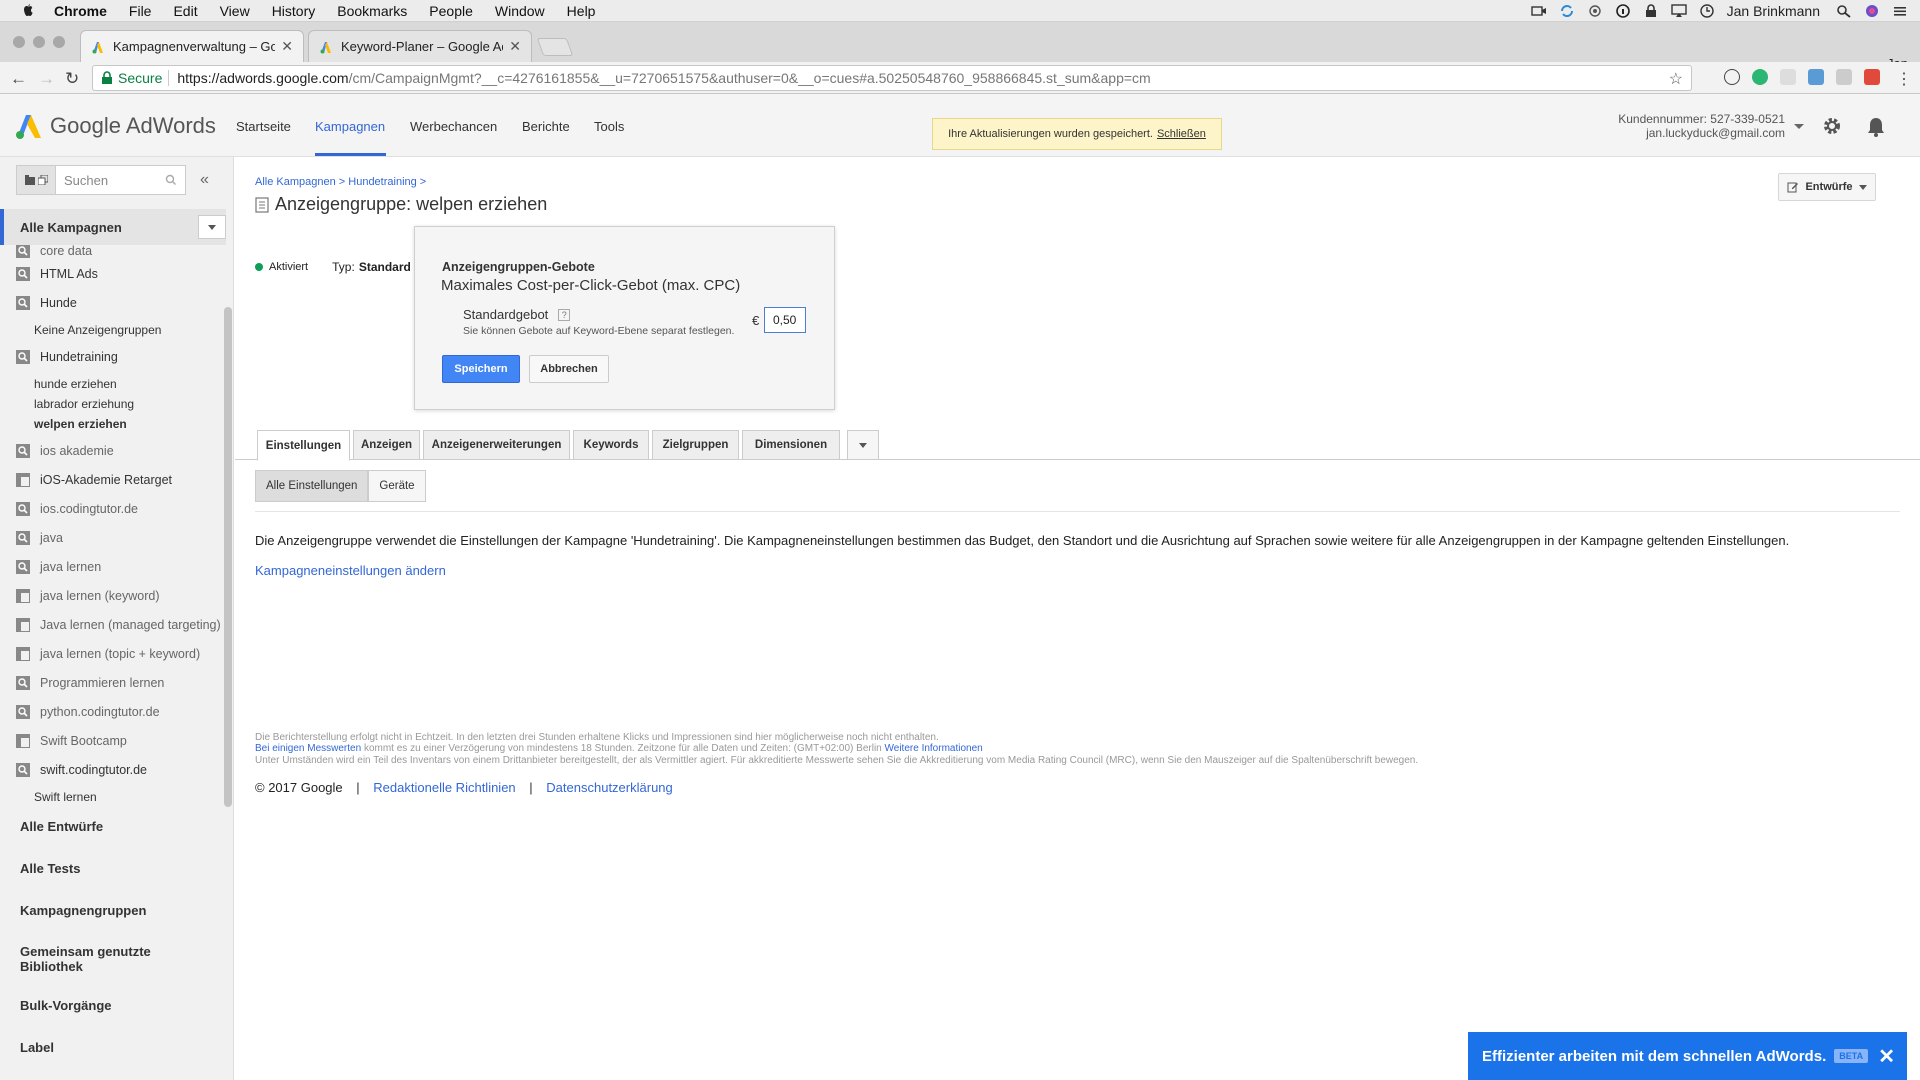  What do you see at coordinates (80, 11) in the screenshot?
I see `menu-app-name: Chrome` at bounding box center [80, 11].